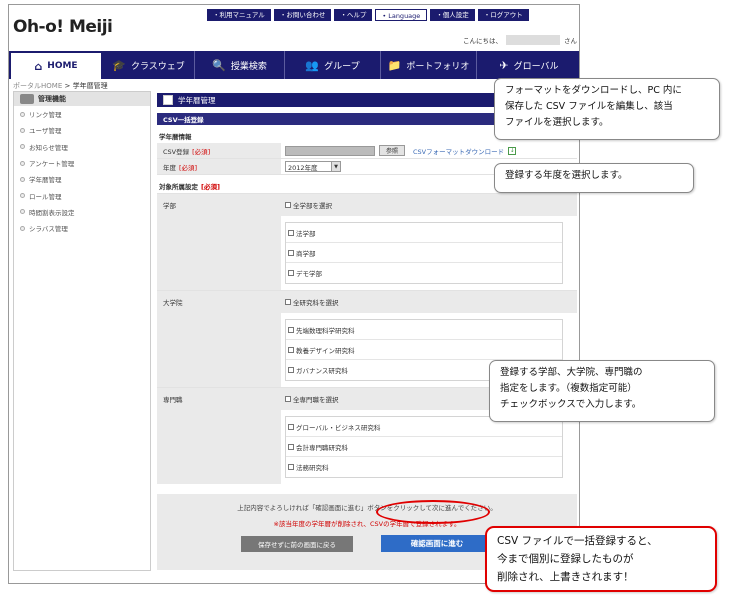 The height and width of the screenshot is (597, 729). What do you see at coordinates (90, 86) in the screenshot?
I see `breadcrumb-current: 学年暦管理` at bounding box center [90, 86].